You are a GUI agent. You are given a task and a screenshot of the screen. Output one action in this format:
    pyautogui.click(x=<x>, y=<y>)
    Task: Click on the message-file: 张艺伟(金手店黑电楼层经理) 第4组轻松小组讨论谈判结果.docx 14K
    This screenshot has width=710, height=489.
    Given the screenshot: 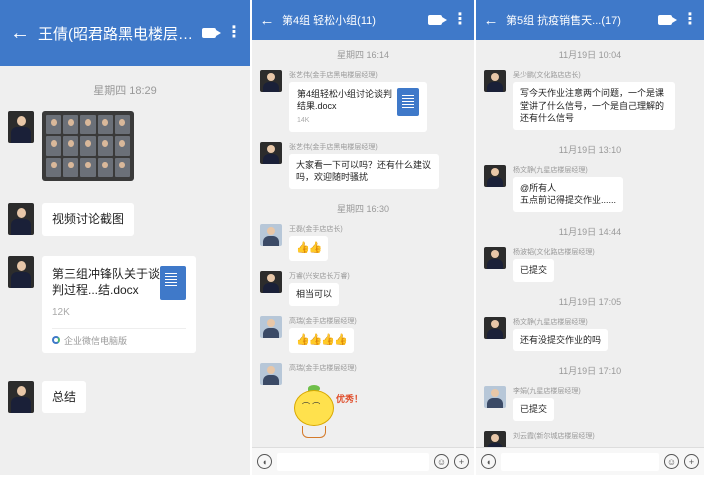 What is the action you would take?
    pyautogui.click(x=363, y=101)
    